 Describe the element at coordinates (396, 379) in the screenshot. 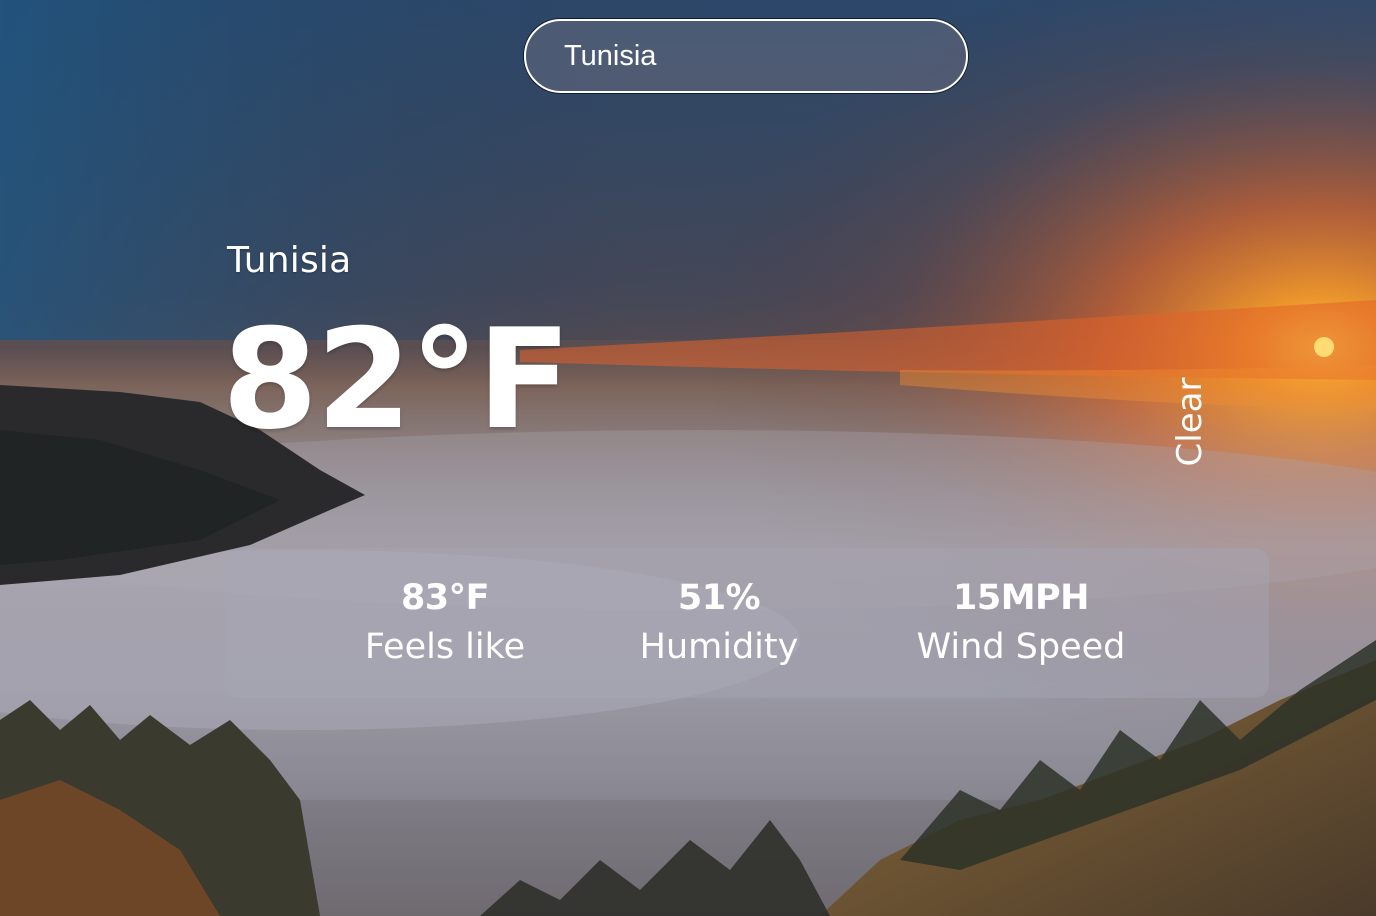

I see `current-temperature: 82°F` at that location.